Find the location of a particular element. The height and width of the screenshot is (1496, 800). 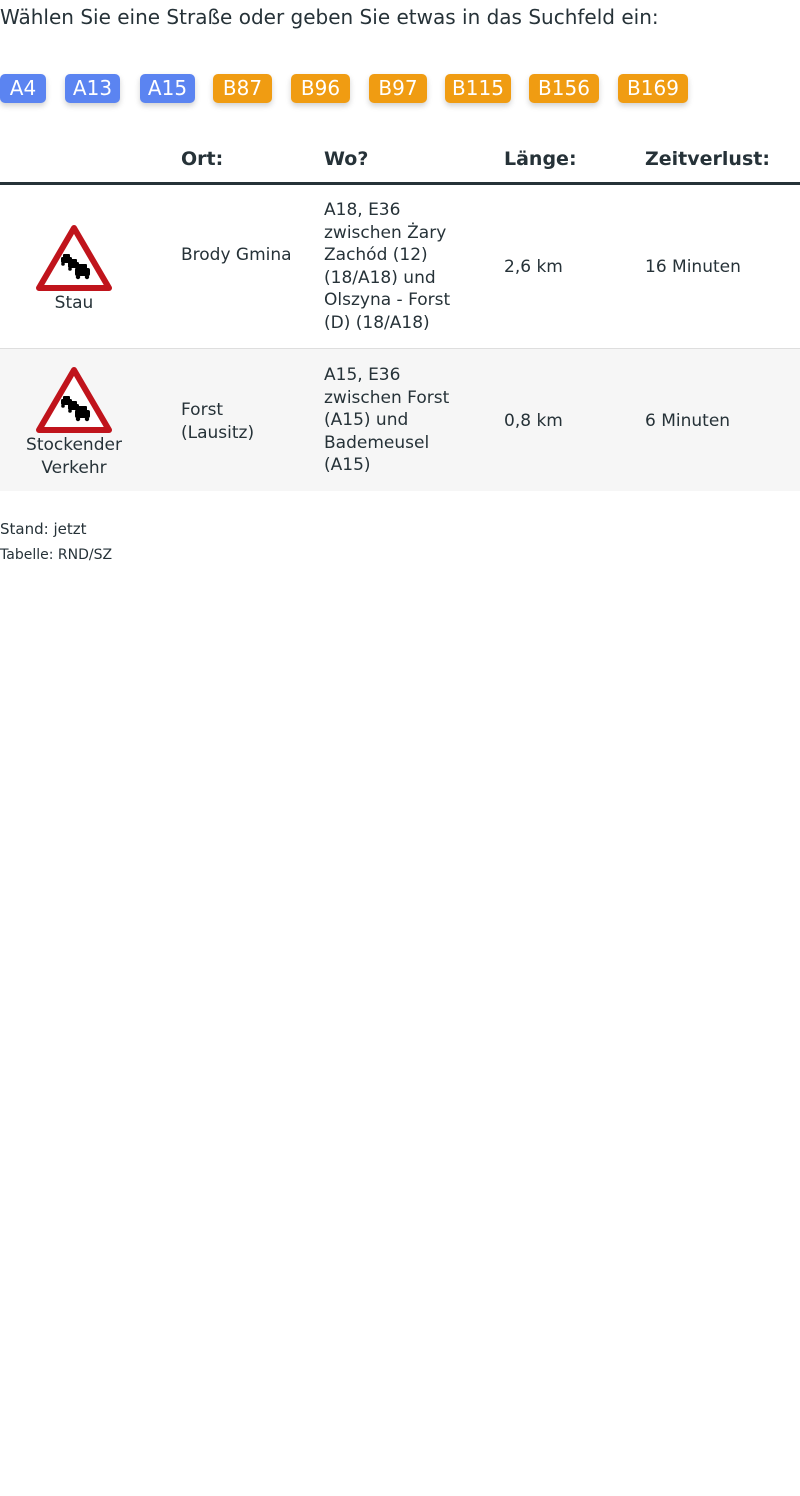

laenge-cell: 2,6 km is located at coordinates (533, 267).